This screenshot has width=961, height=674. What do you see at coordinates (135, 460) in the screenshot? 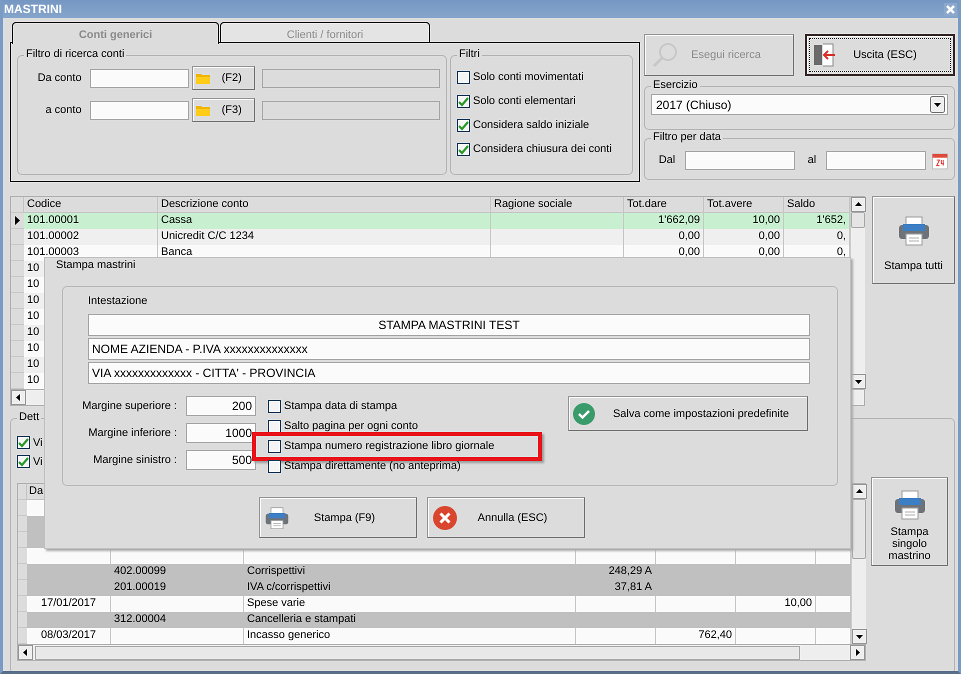
I see `field-label: Margine sinistro :` at bounding box center [135, 460].